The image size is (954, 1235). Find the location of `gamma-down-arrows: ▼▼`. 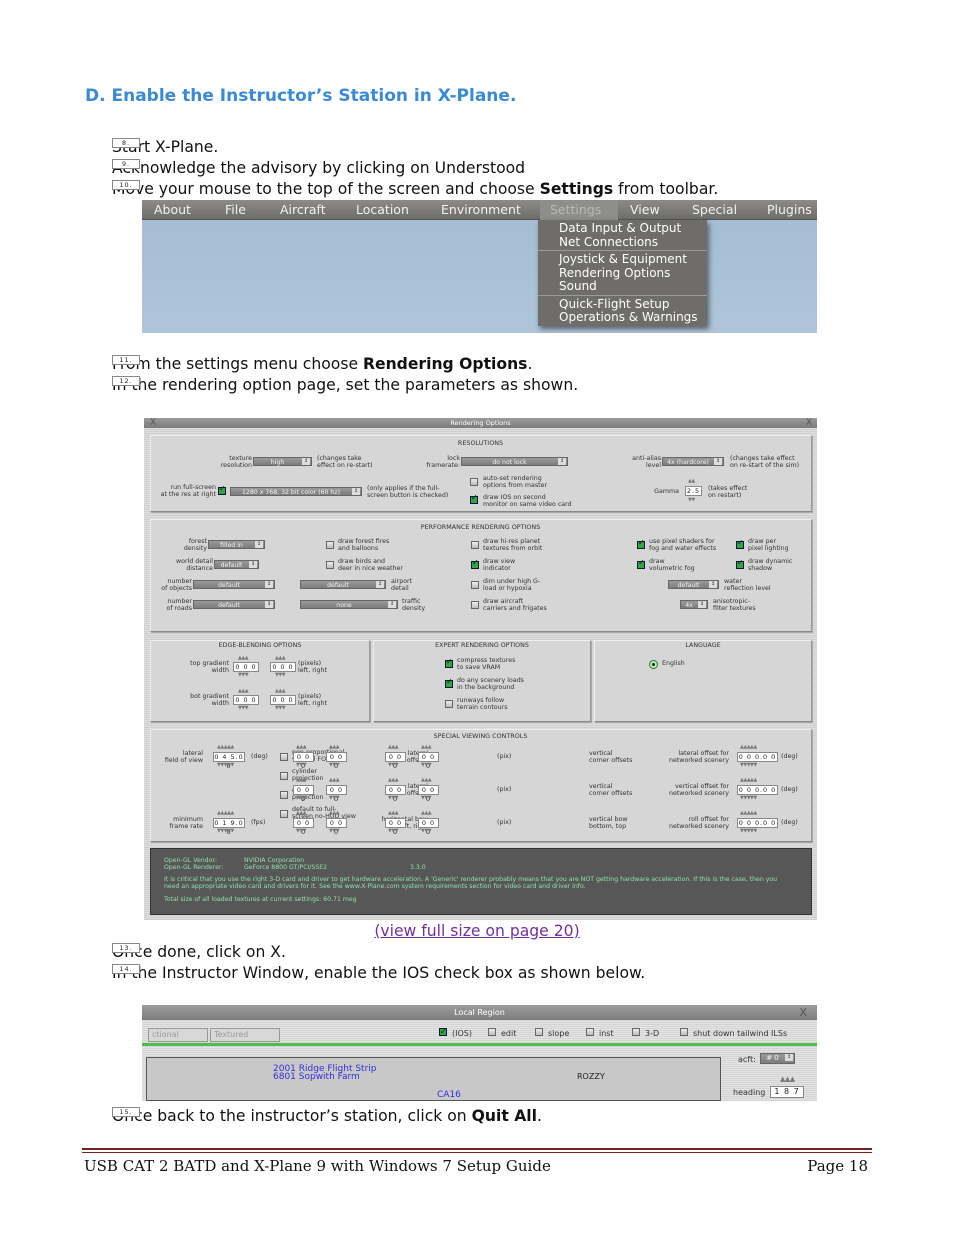

gamma-down-arrows: ▼▼ is located at coordinates (691, 500).